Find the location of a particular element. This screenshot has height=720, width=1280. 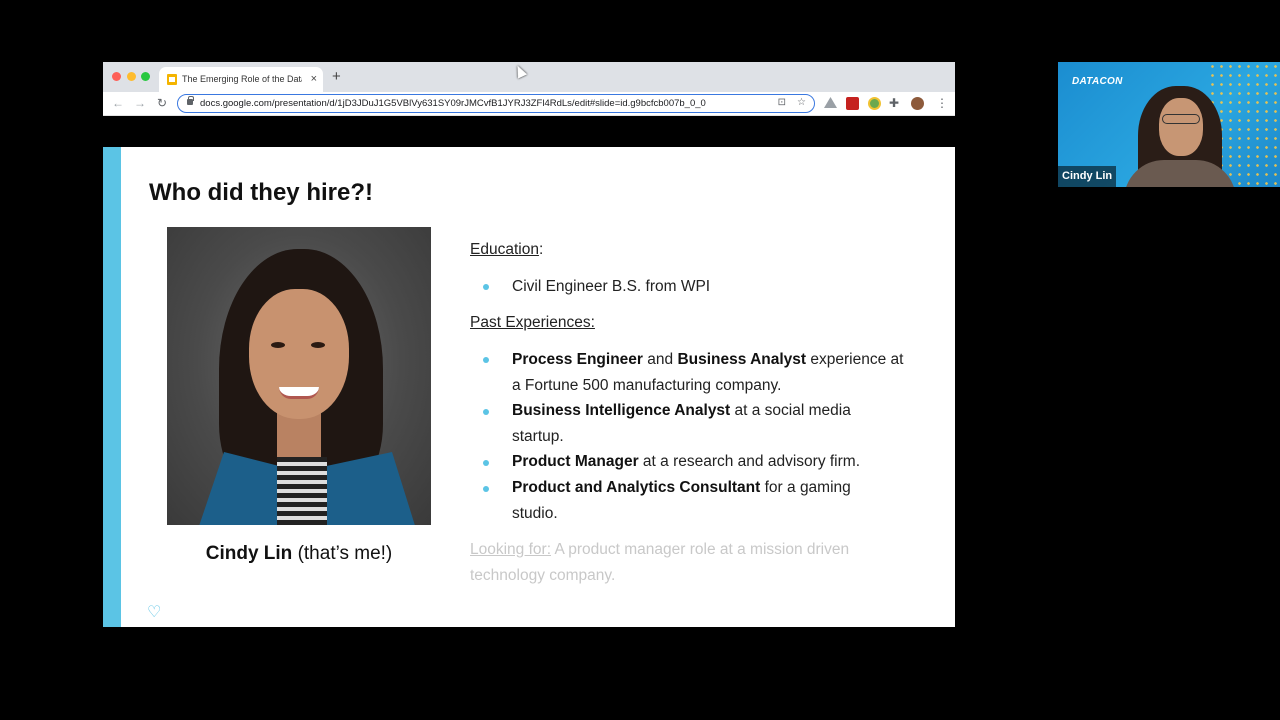

bookmark-star-icon: ☆ is located at coordinates (801, 103).